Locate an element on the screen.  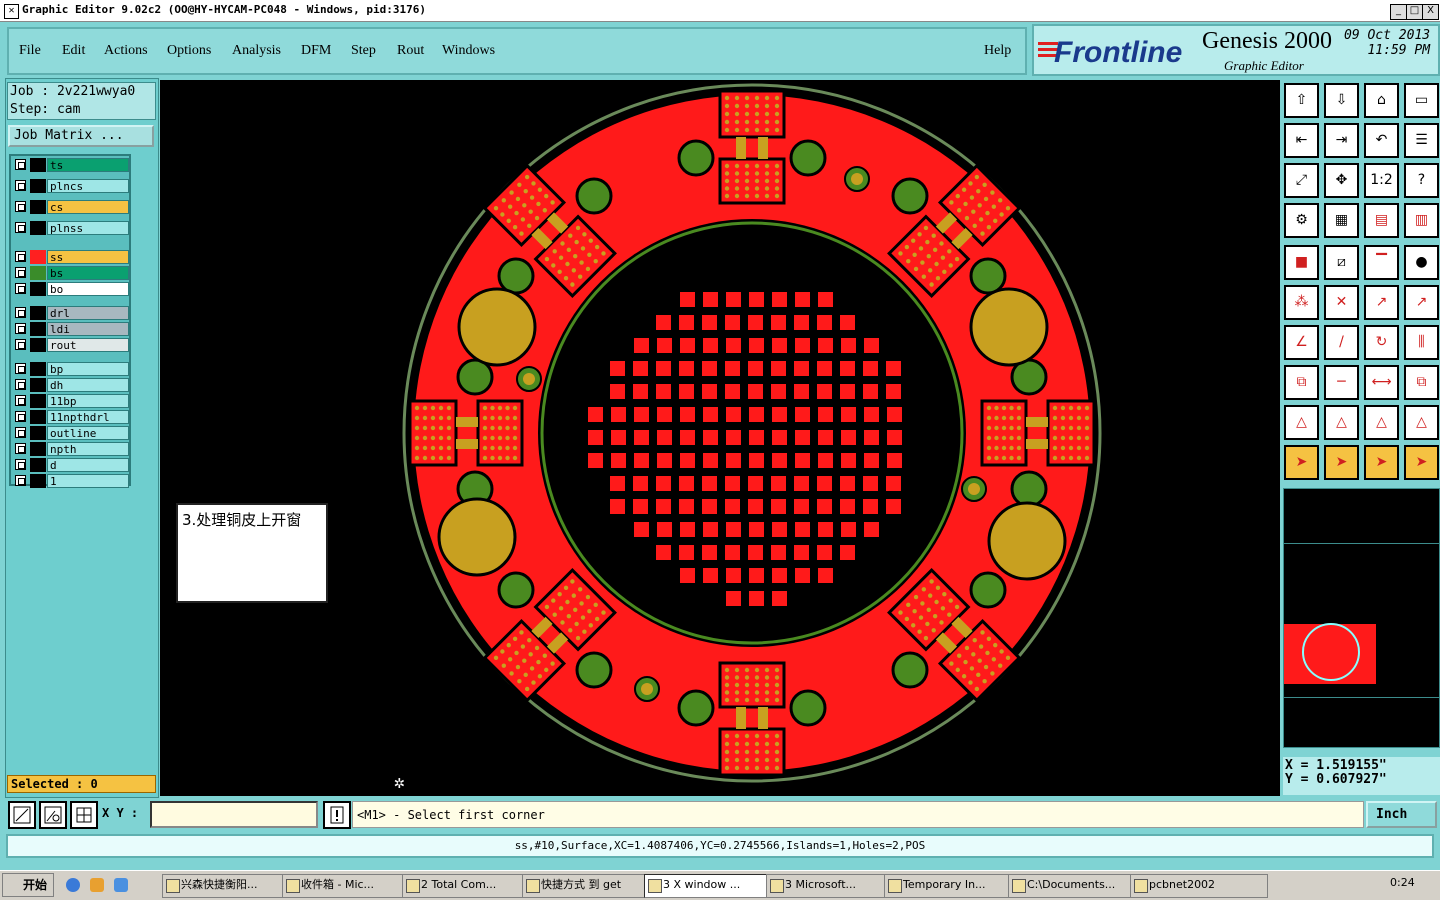
layer-name: d is located at coordinates (88, 465).